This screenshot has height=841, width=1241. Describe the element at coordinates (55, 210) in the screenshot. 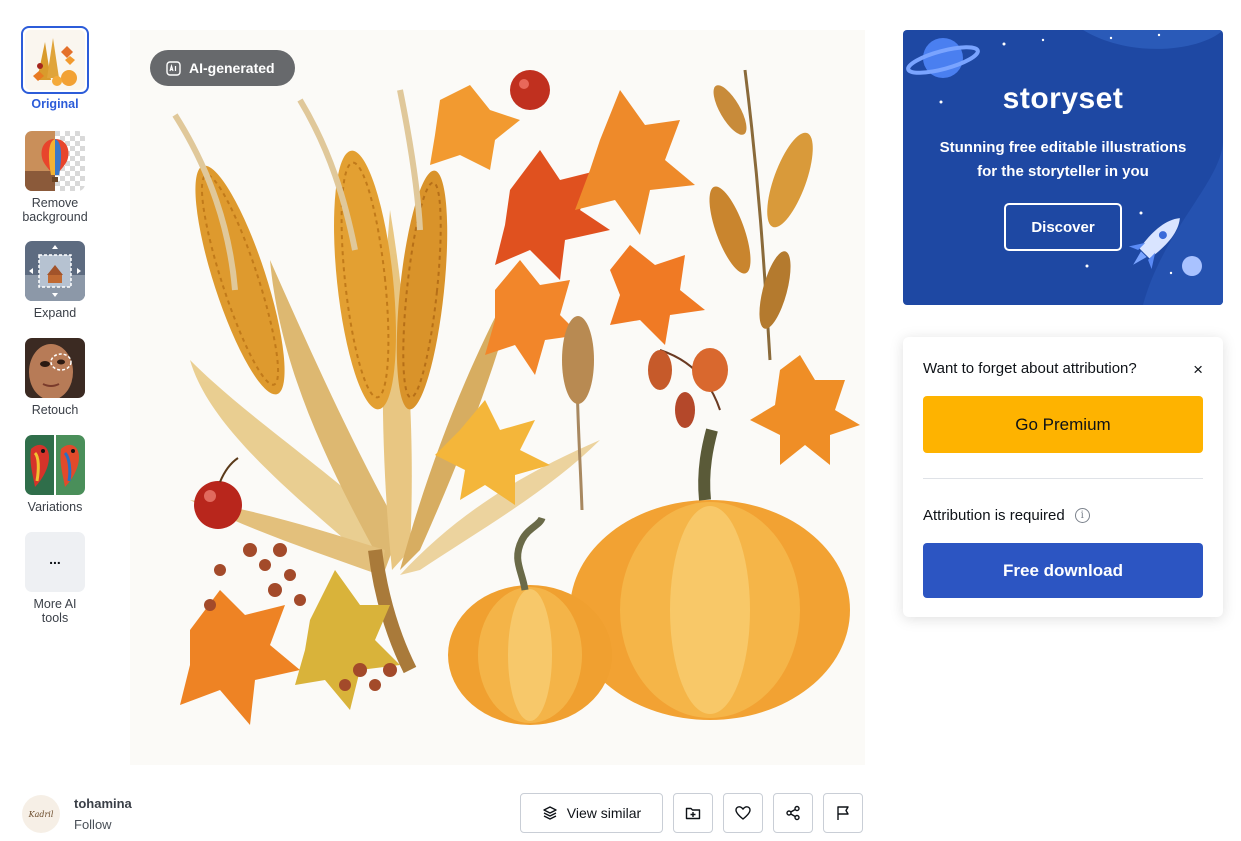

I see `tool-label: Remove background` at that location.